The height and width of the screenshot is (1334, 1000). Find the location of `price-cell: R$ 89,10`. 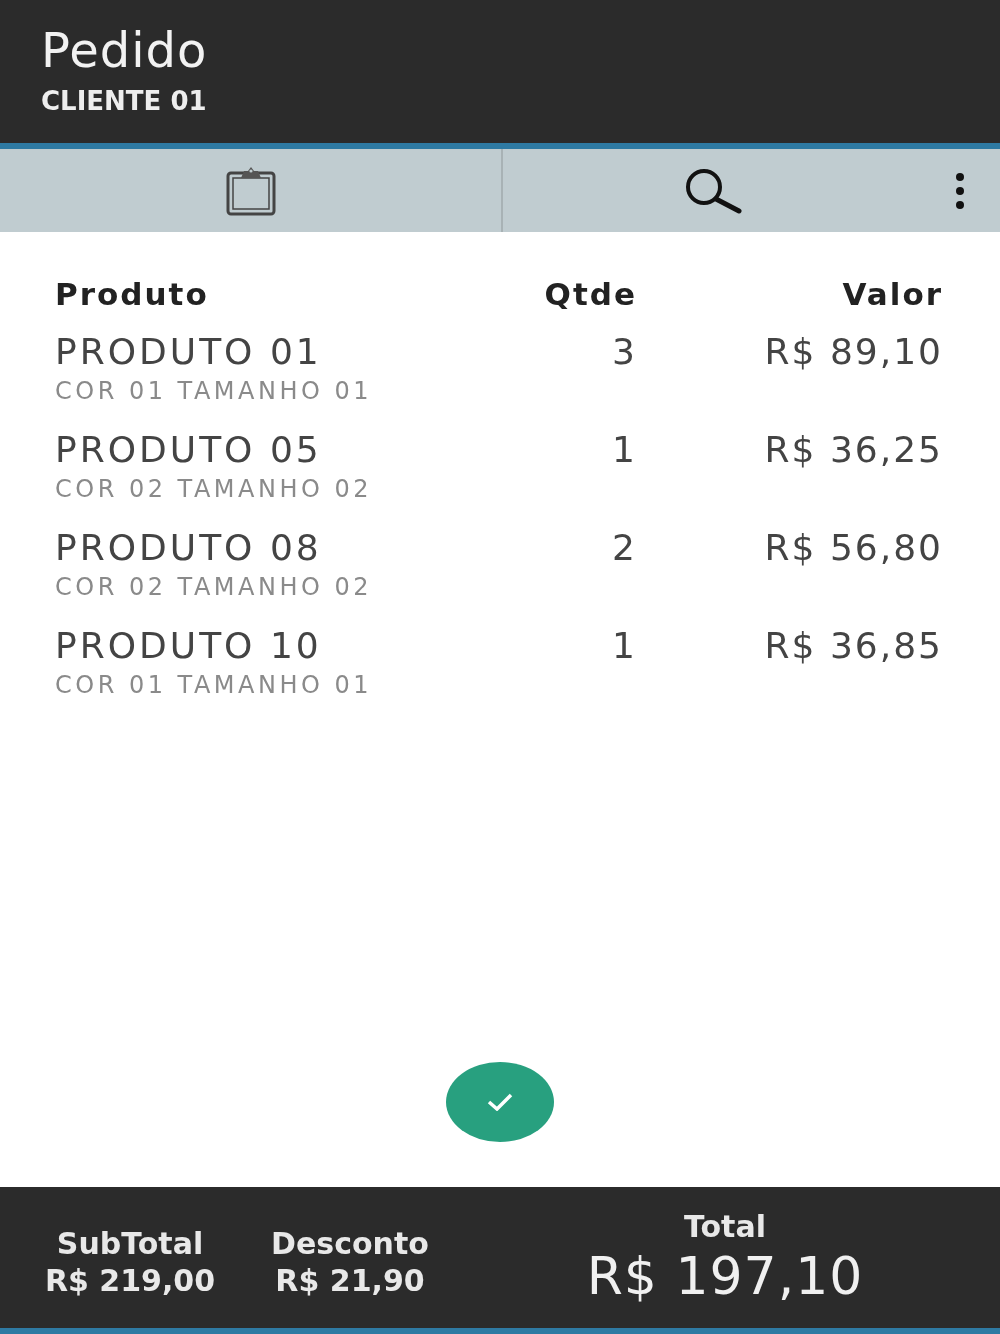

price-cell: R$ 89,10 is located at coordinates (853, 352).